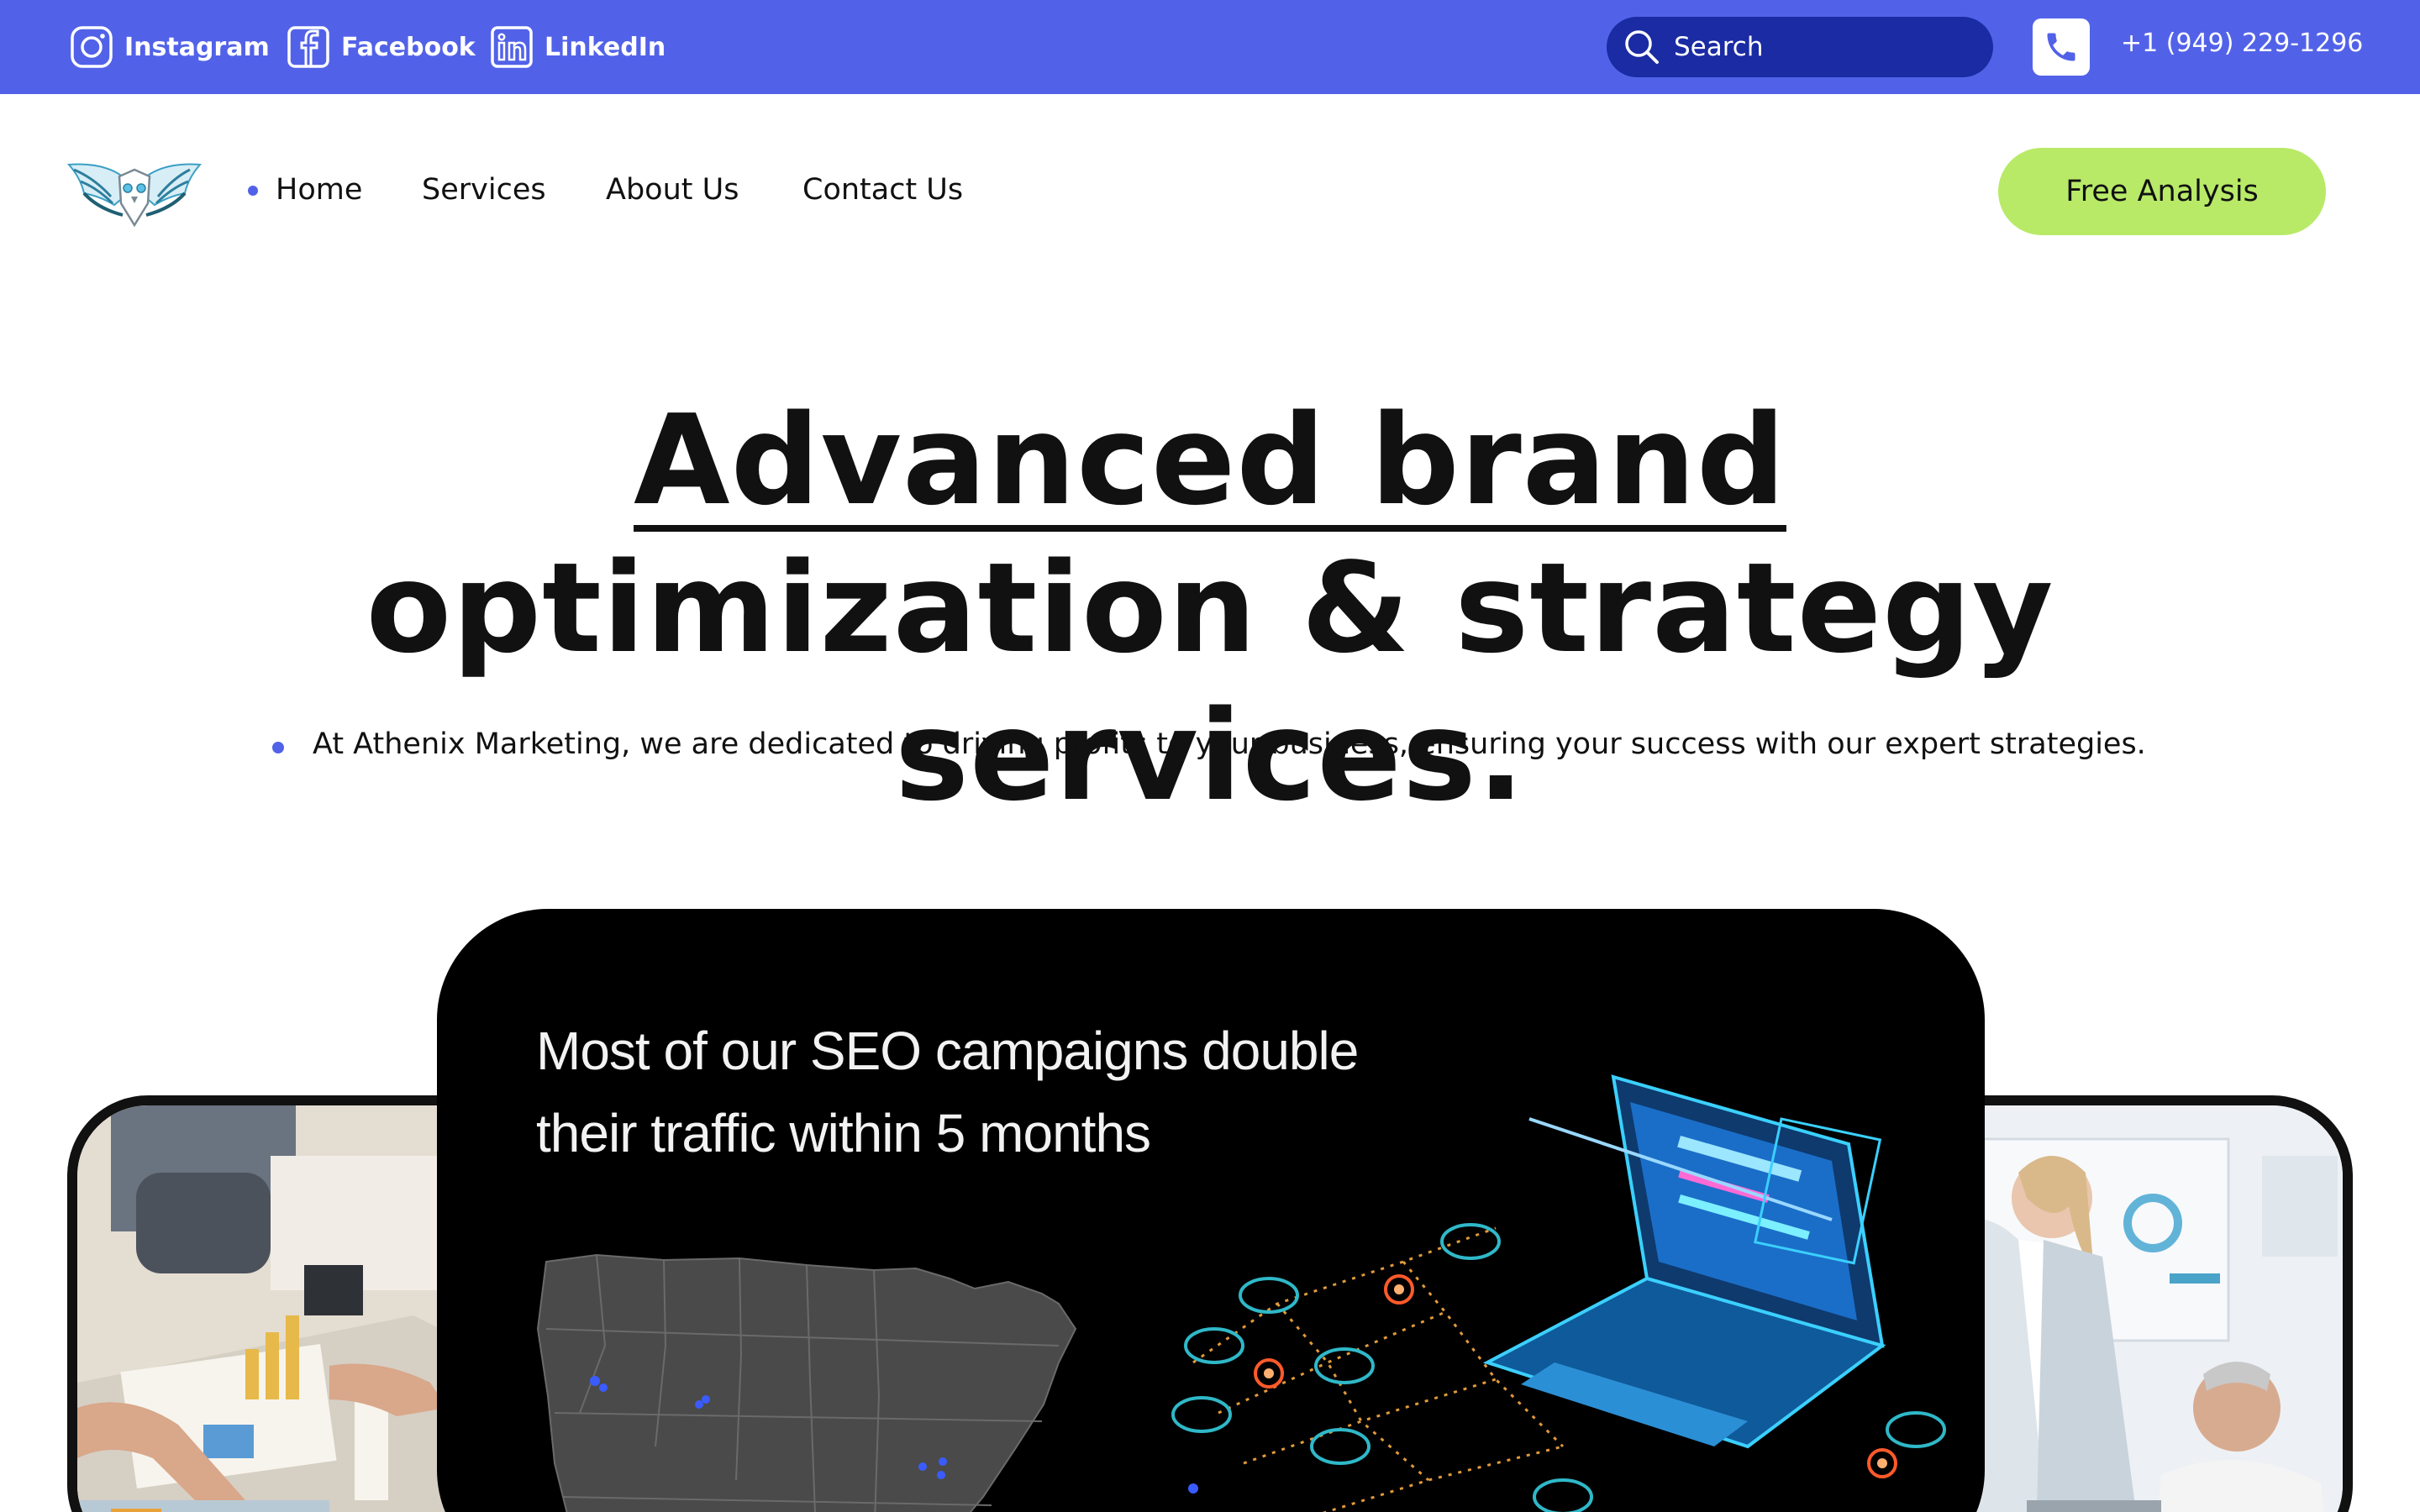  Describe the element at coordinates (92, 47) in the screenshot. I see `instagram-icon` at that location.